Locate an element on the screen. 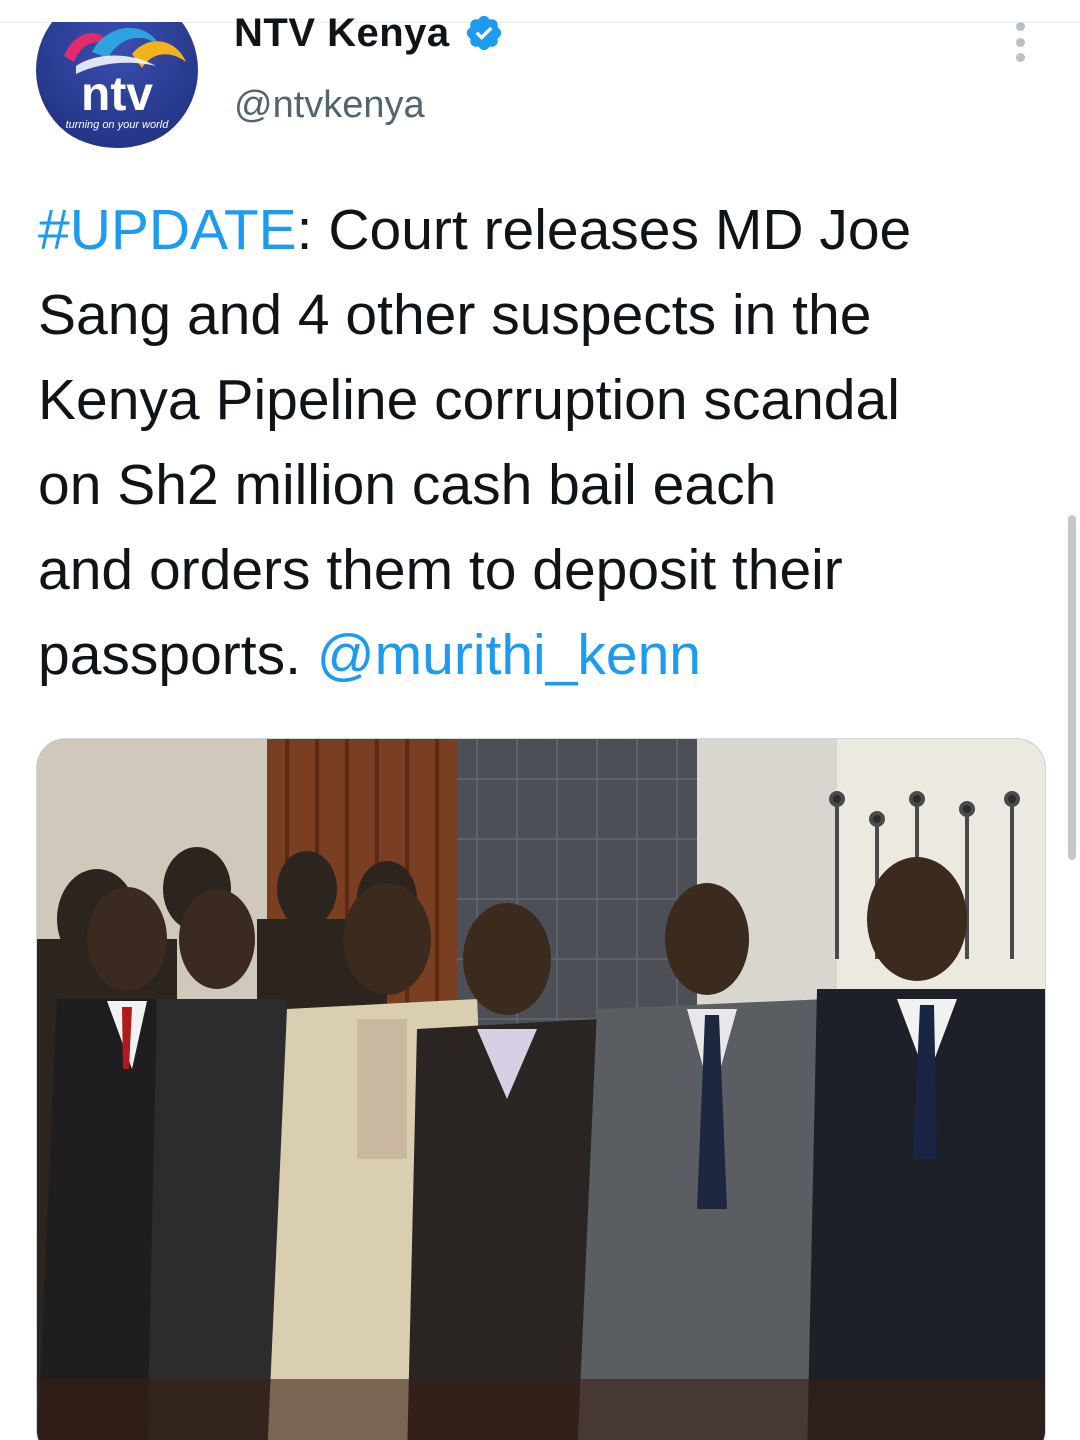  logo-tagline: turning on your world is located at coordinates (118, 125).